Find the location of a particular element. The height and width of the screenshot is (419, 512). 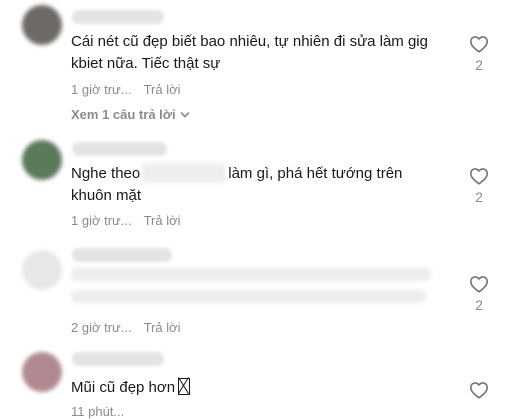

missing-emoji-icon is located at coordinates (184, 386).